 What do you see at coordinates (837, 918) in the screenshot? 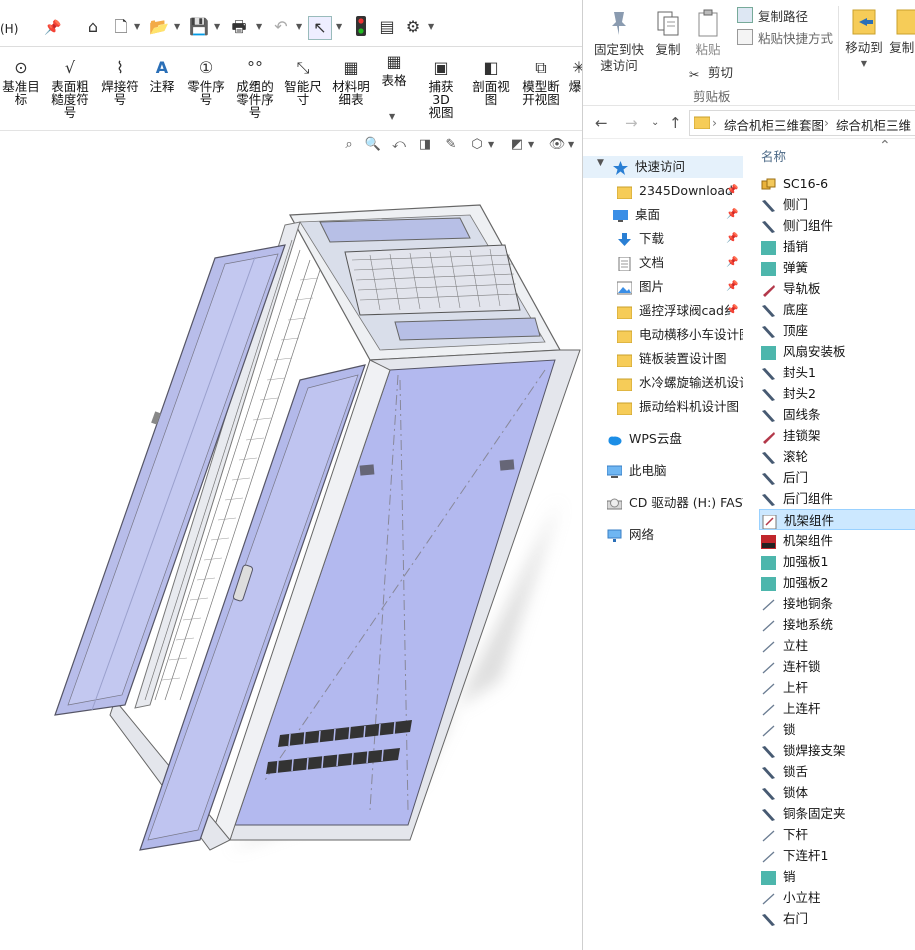
I see `file-row: 右门` at bounding box center [837, 918].